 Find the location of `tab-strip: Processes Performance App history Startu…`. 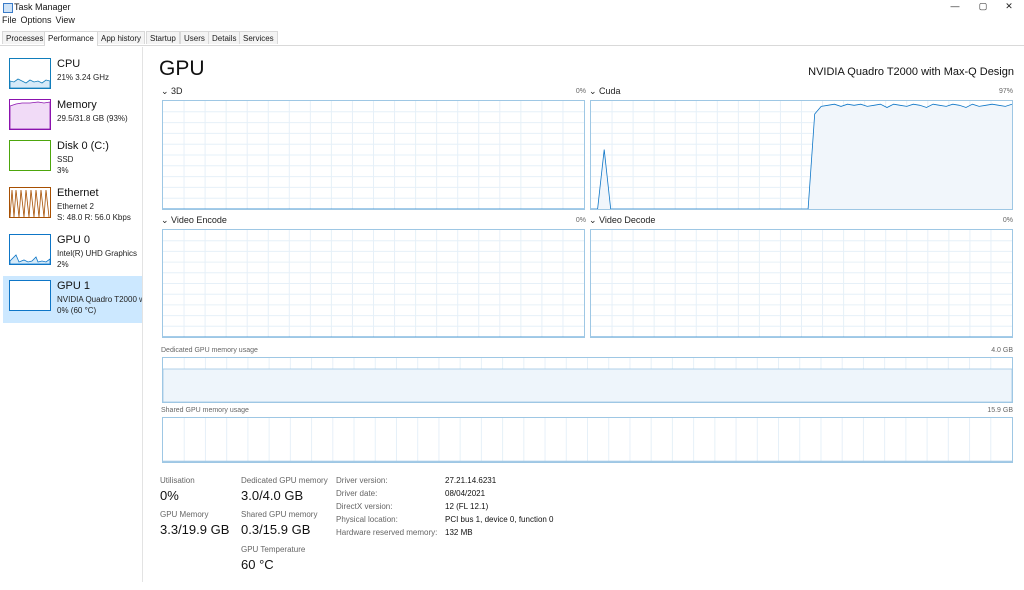

tab-strip: Processes Performance App history Startu… is located at coordinates (512, 38).